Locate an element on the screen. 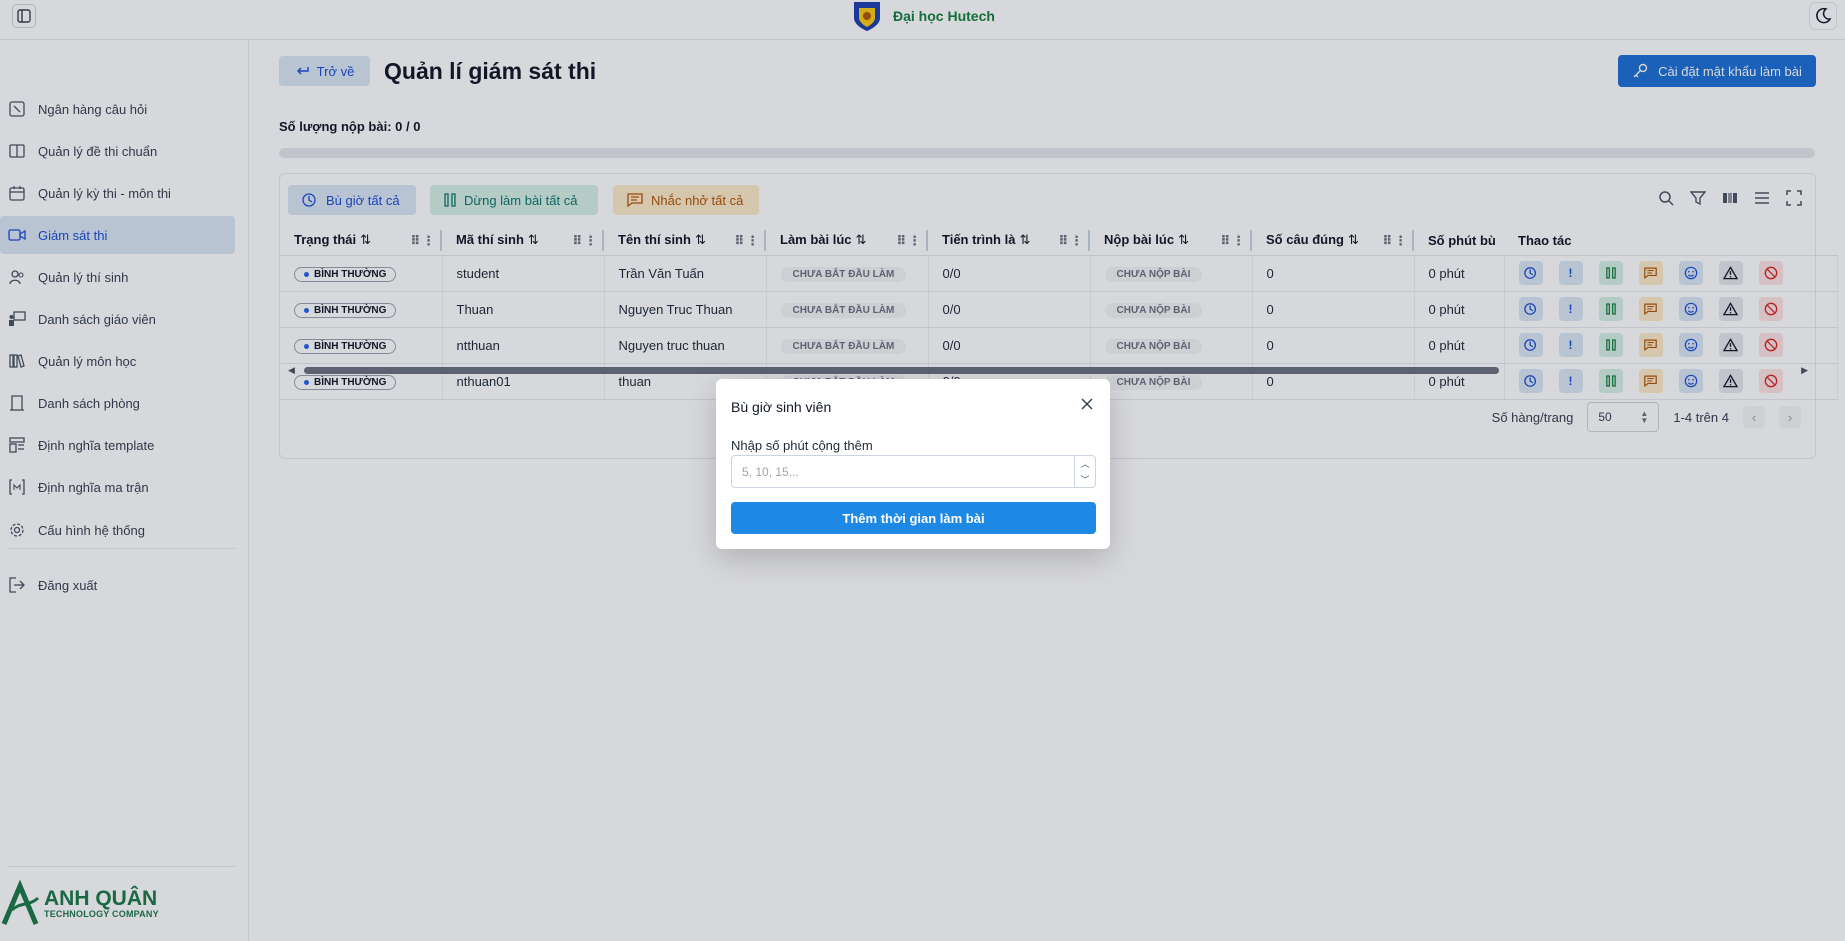 This screenshot has height=941, width=1845. extra-minutes-input is located at coordinates (903, 471).